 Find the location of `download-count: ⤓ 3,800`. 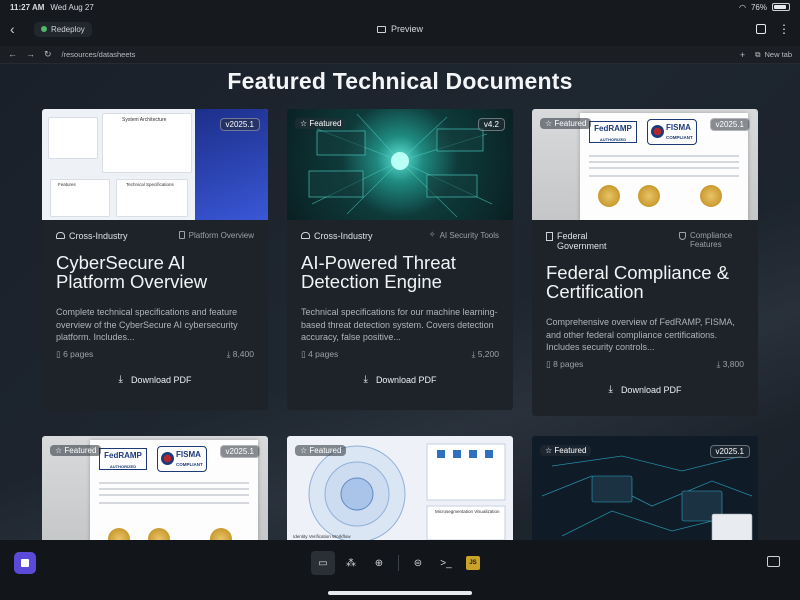

download-count: ⤓ 3,800 is located at coordinates (730, 364).